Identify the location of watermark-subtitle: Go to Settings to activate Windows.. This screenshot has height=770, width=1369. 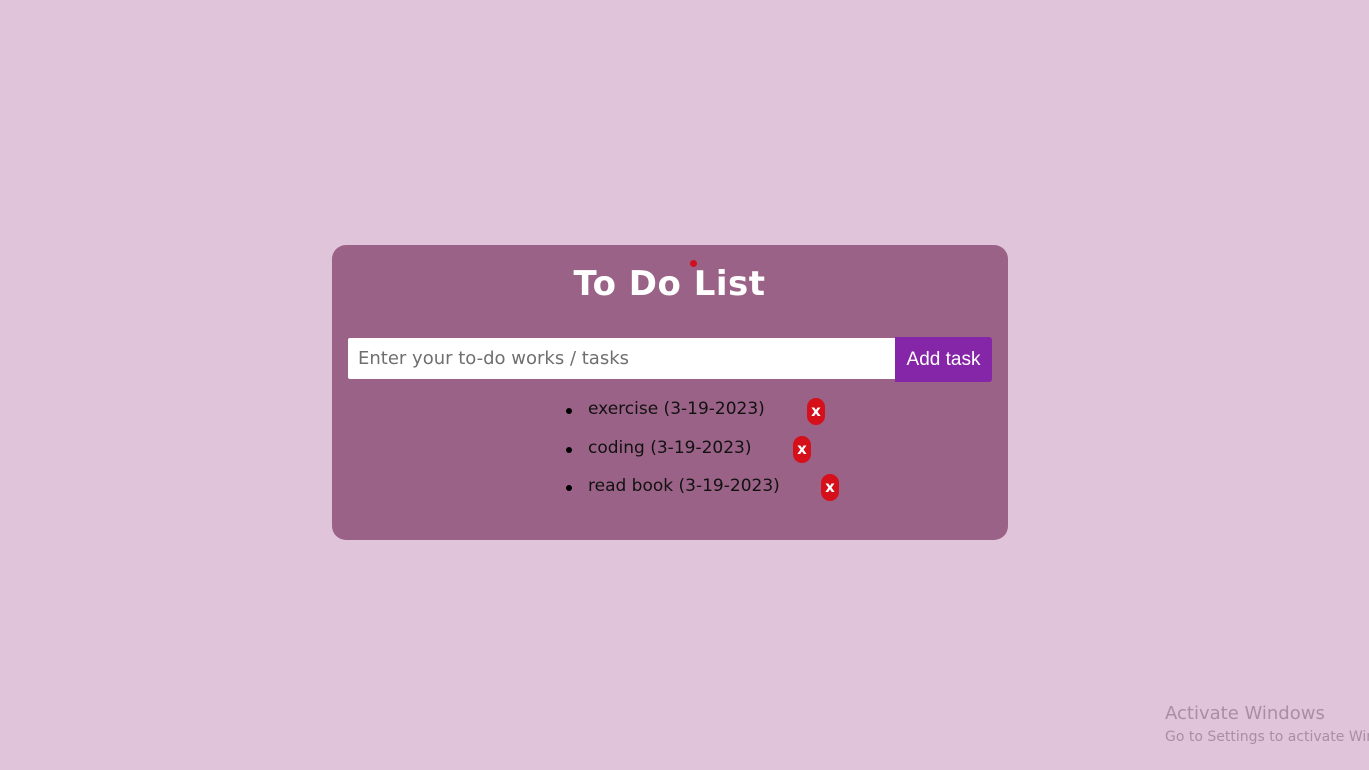
(1267, 737).